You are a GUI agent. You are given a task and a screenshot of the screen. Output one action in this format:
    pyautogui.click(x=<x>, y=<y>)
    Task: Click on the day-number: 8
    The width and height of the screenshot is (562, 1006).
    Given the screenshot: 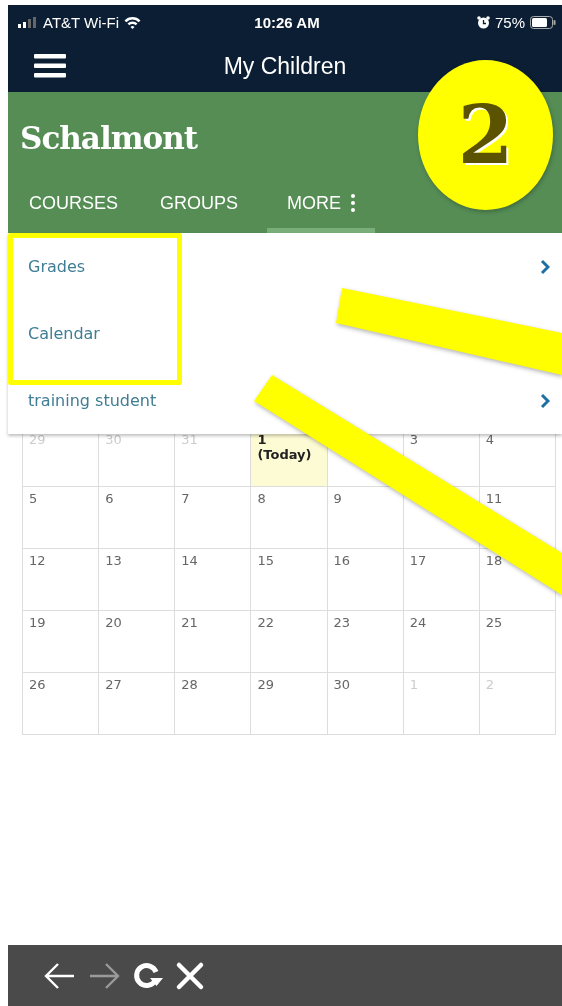 What is the action you would take?
    pyautogui.click(x=261, y=498)
    